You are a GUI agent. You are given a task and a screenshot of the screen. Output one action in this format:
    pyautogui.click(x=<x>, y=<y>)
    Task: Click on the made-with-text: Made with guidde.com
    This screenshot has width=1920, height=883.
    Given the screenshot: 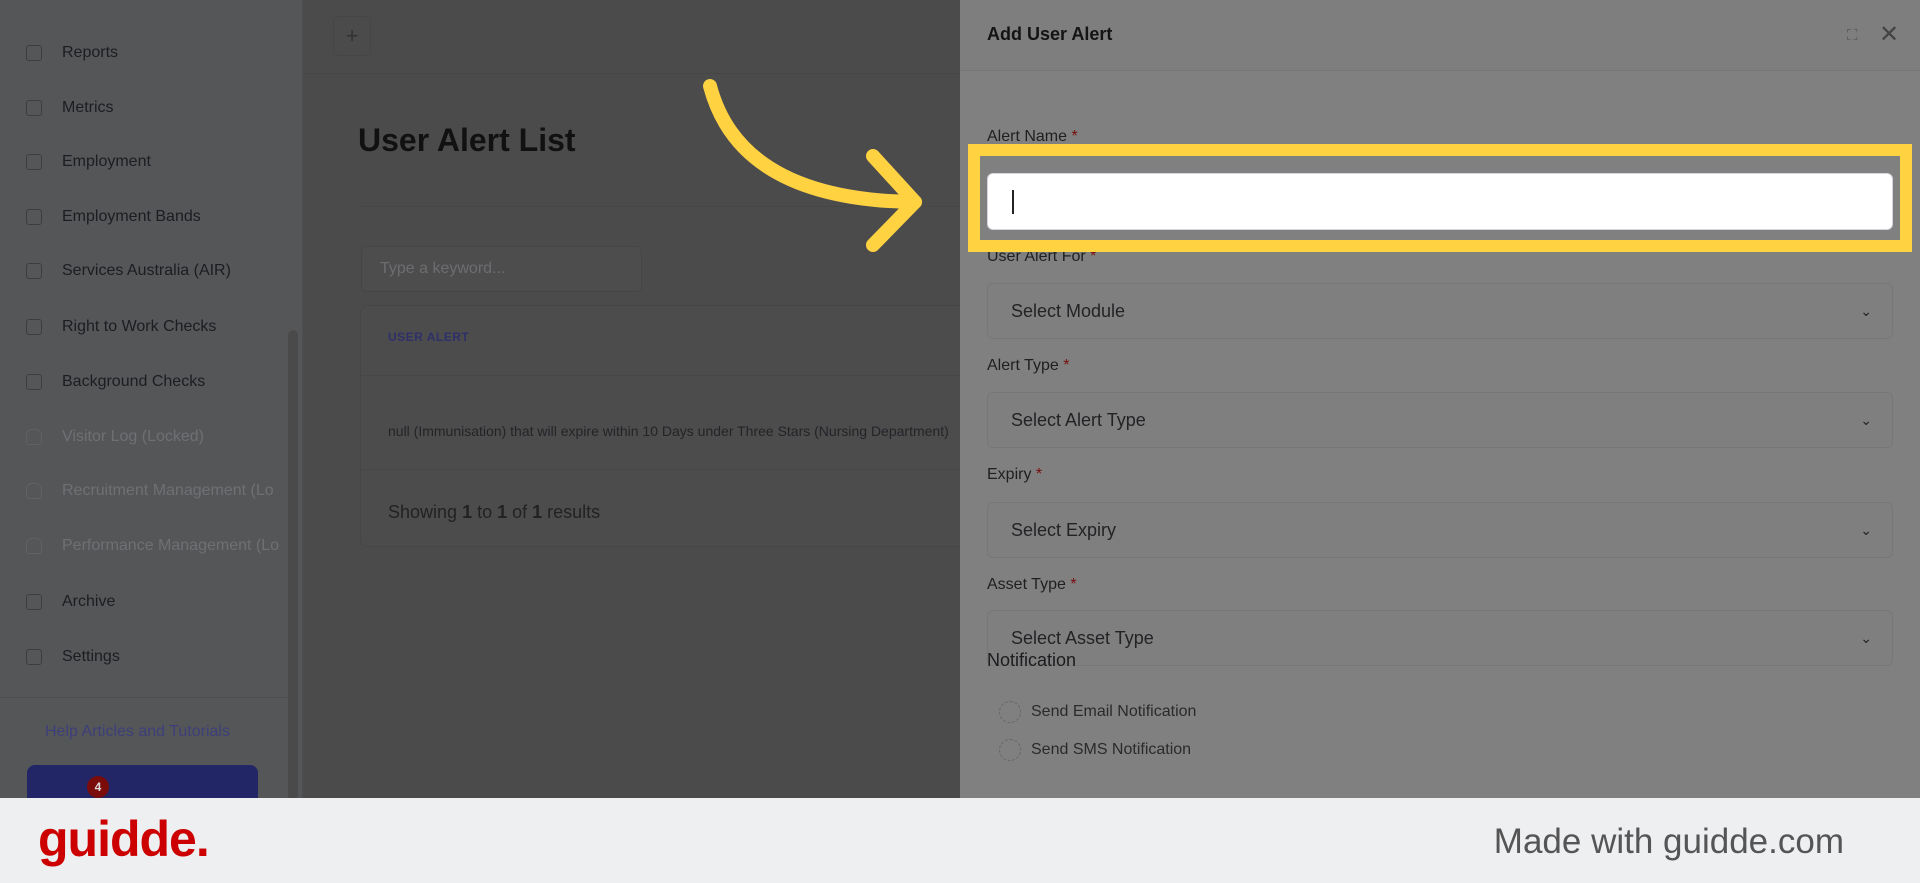 What is the action you would take?
    pyautogui.click(x=1668, y=841)
    